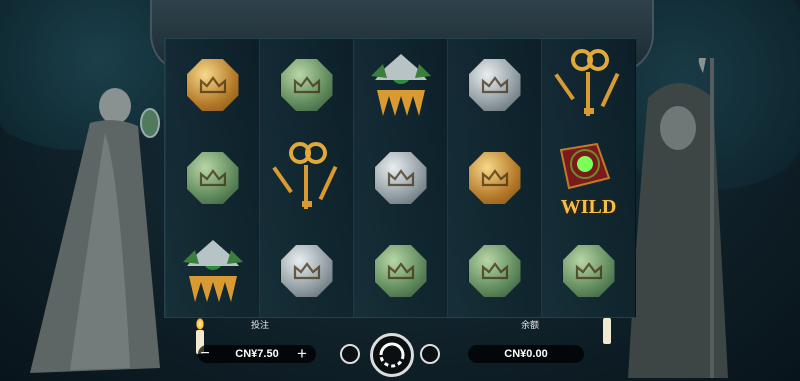  Describe the element at coordinates (259, 325) in the screenshot. I see `bet-label: 投注` at that location.